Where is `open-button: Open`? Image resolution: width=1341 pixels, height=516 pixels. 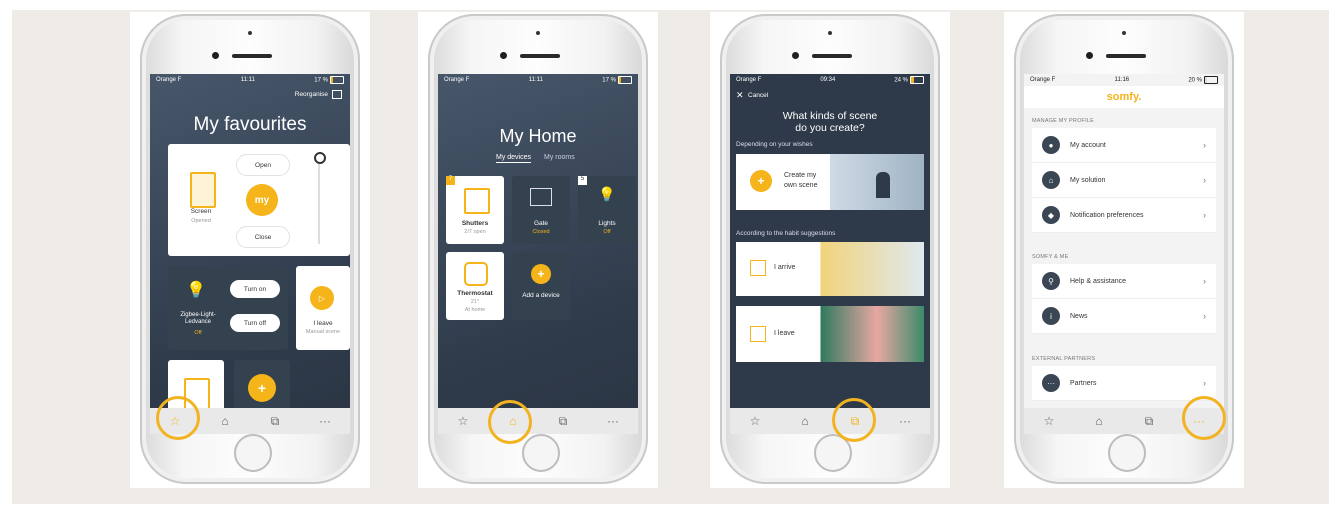 open-button: Open is located at coordinates (263, 165).